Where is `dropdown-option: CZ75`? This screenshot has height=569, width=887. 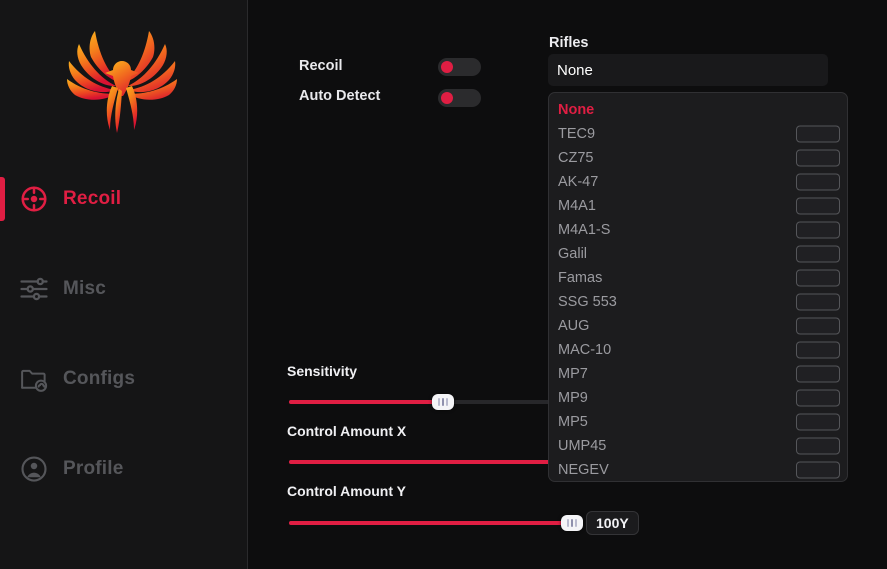
dropdown-option: CZ75 is located at coordinates (698, 158).